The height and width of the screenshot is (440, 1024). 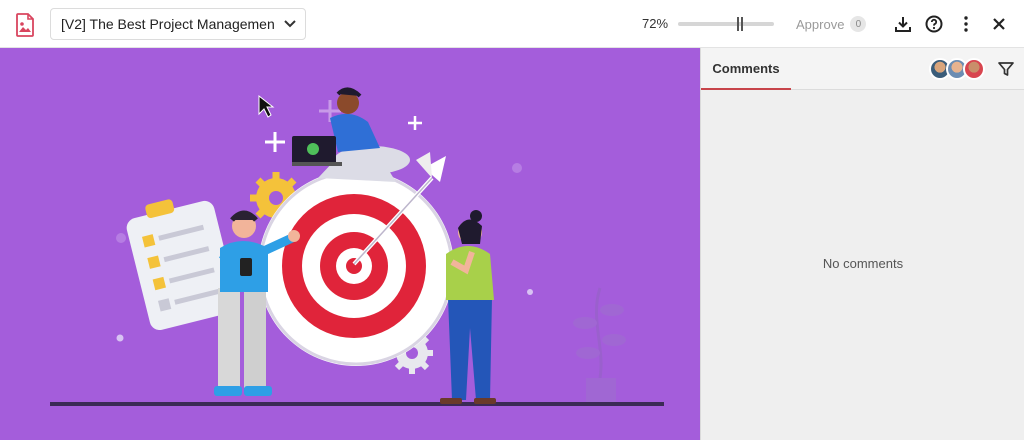 What do you see at coordinates (999, 24) in the screenshot?
I see `close-icon` at bounding box center [999, 24].